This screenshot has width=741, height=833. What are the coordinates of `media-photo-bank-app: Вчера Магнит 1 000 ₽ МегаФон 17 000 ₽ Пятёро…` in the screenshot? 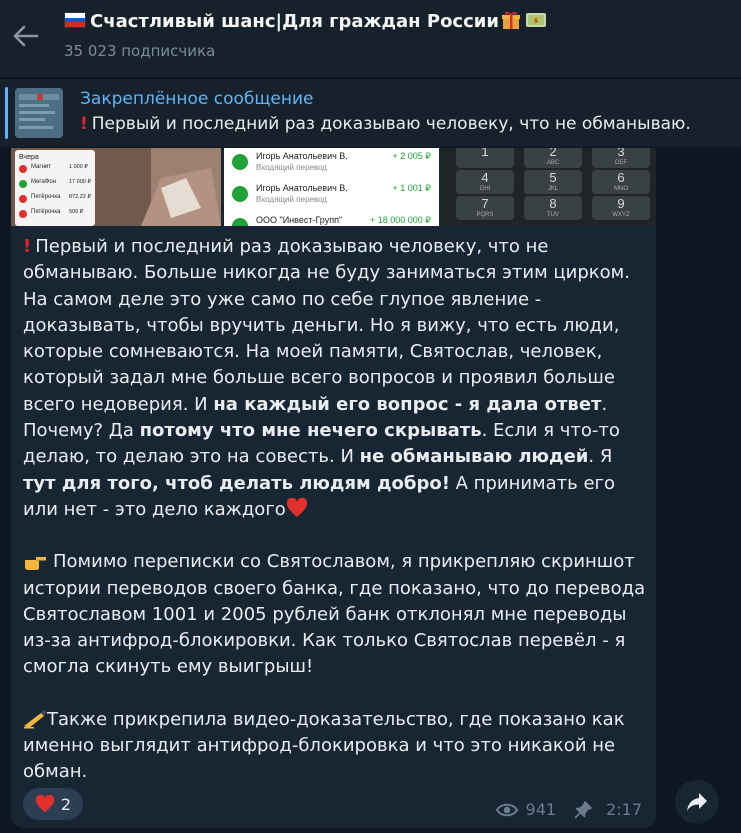 It's located at (116, 187).